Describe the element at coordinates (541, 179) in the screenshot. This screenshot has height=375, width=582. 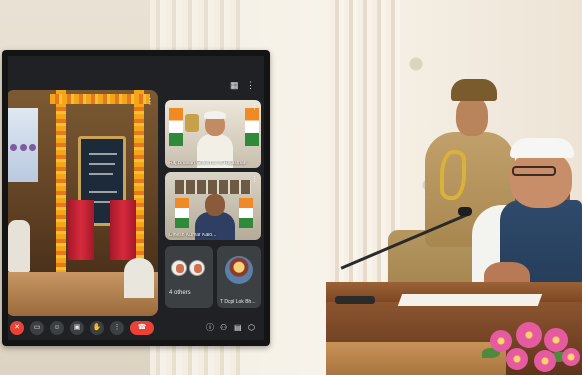
I see `minister-head` at that location.